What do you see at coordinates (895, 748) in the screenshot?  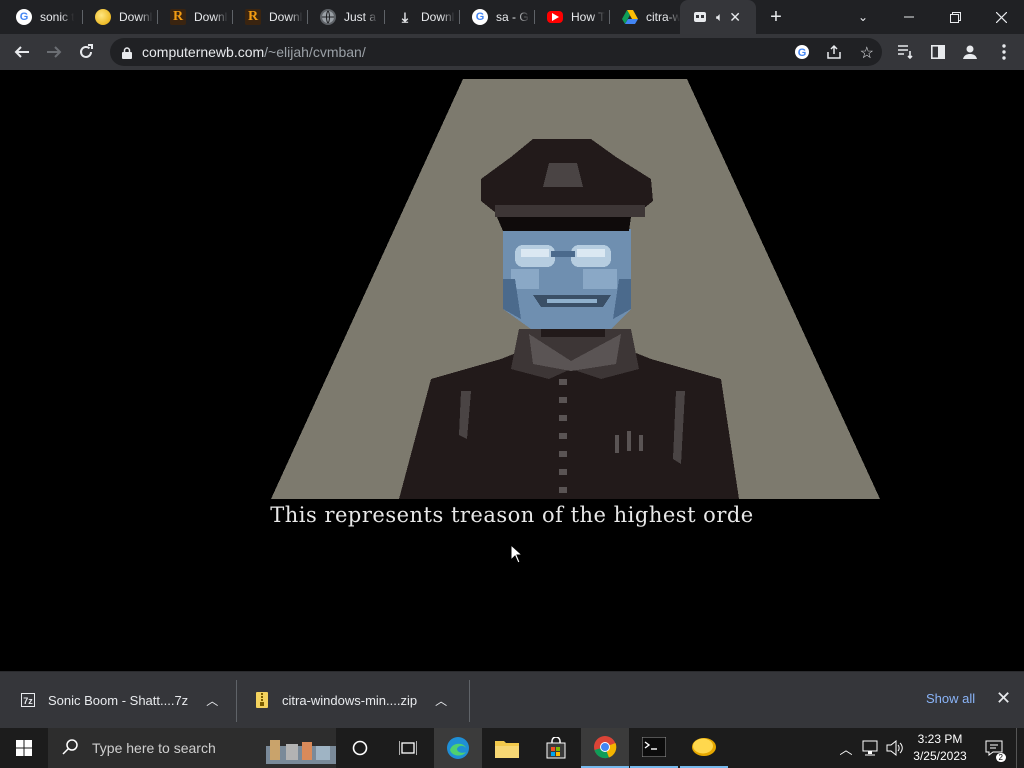 I see `volume-icon` at bounding box center [895, 748].